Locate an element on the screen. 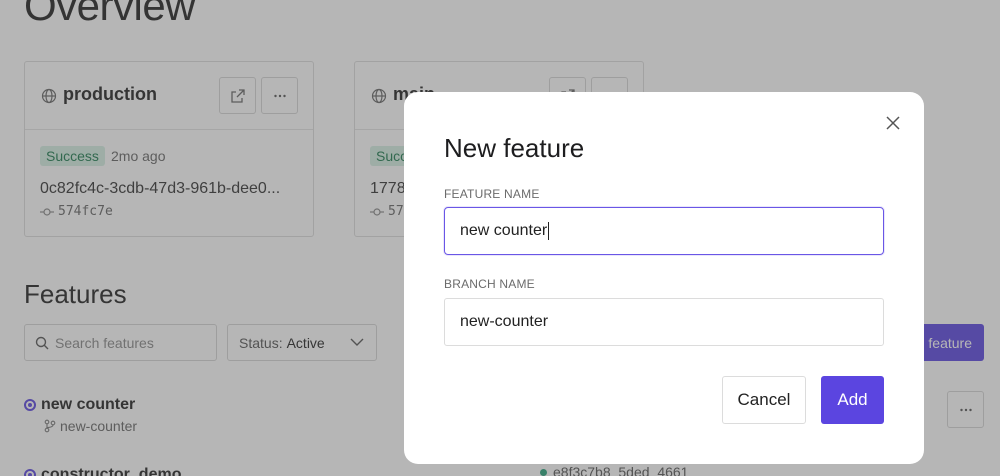 Image resolution: width=1000 pixels, height=476 pixels. branch-name-input: new-counter is located at coordinates (664, 322).